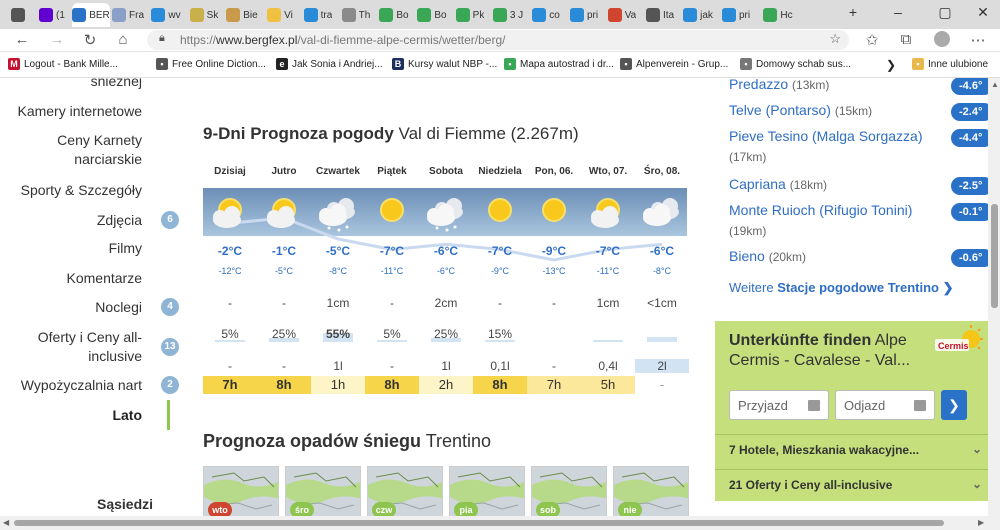 Image resolution: width=1000 pixels, height=530 pixels. What do you see at coordinates (978, 40) in the screenshot?
I see `more-menu-icon: ⋯` at bounding box center [978, 40].